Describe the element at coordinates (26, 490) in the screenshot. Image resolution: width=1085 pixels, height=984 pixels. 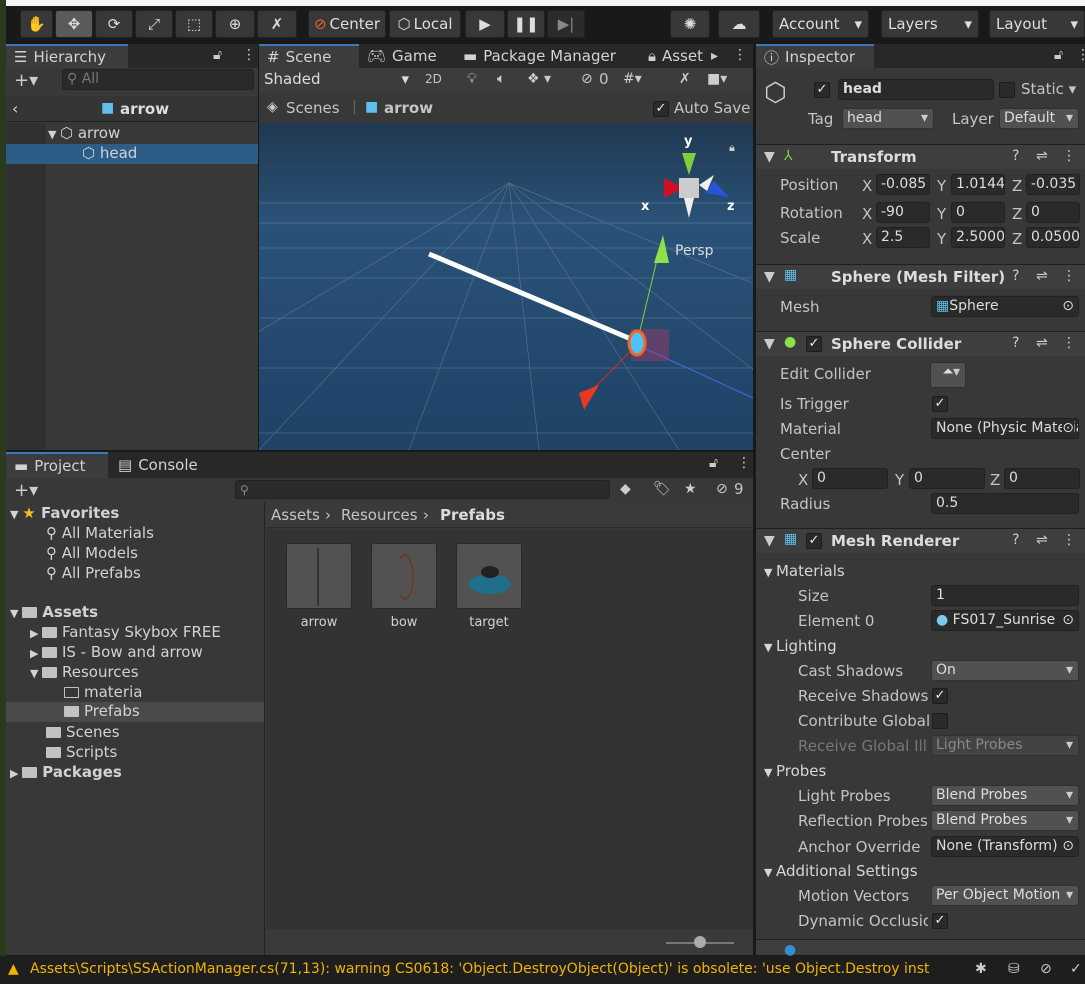
I see `add-asset-button: +▾` at that location.